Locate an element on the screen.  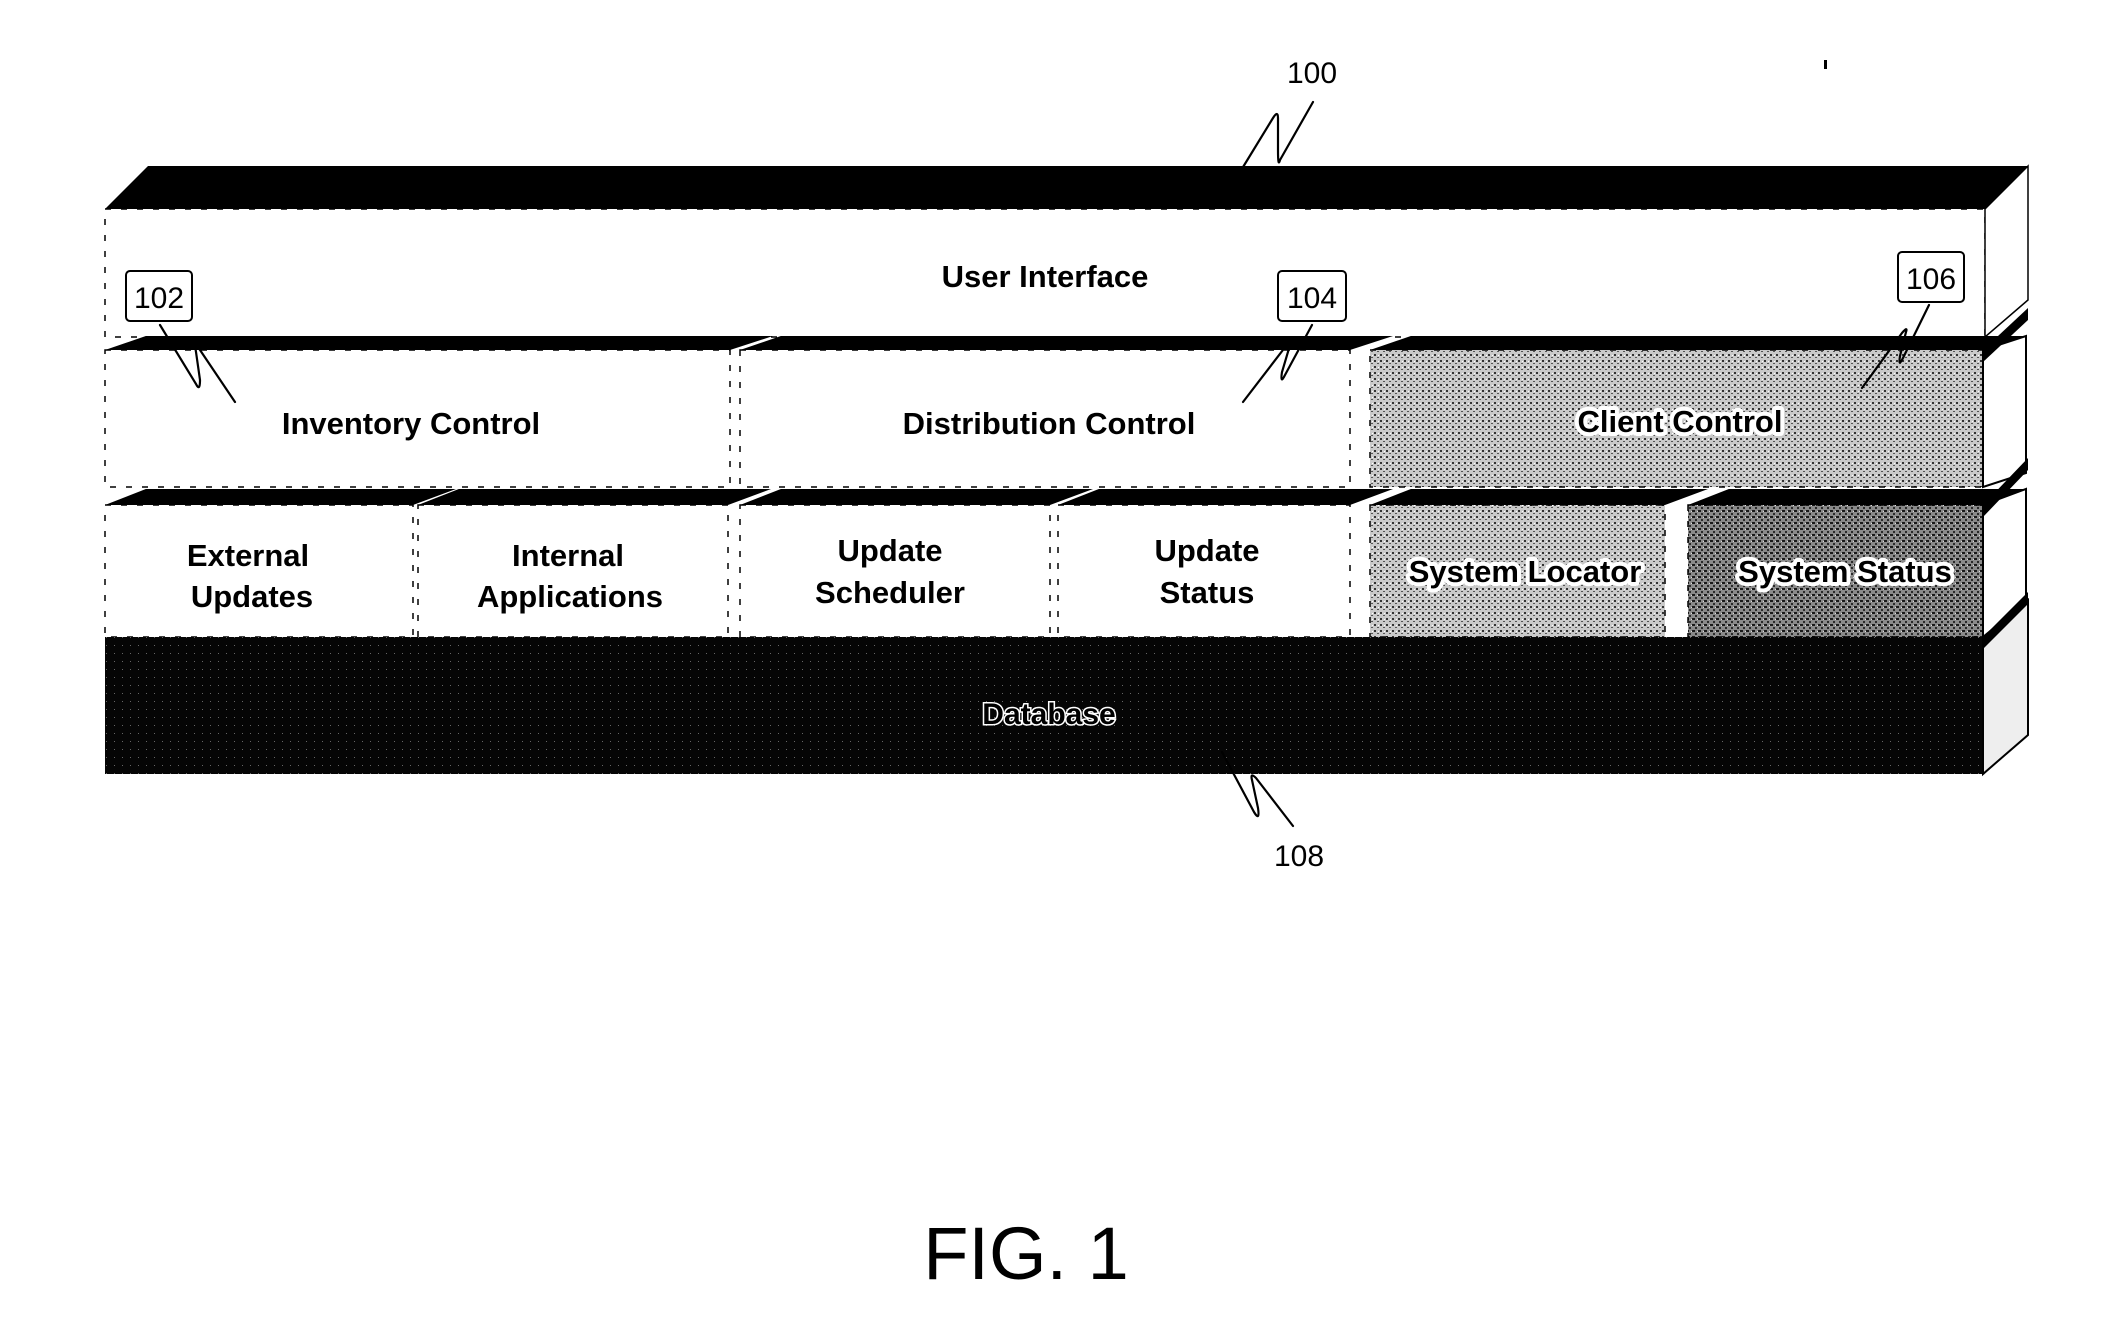
internal-applications-label-line2: Applications is located at coordinates (570, 596).